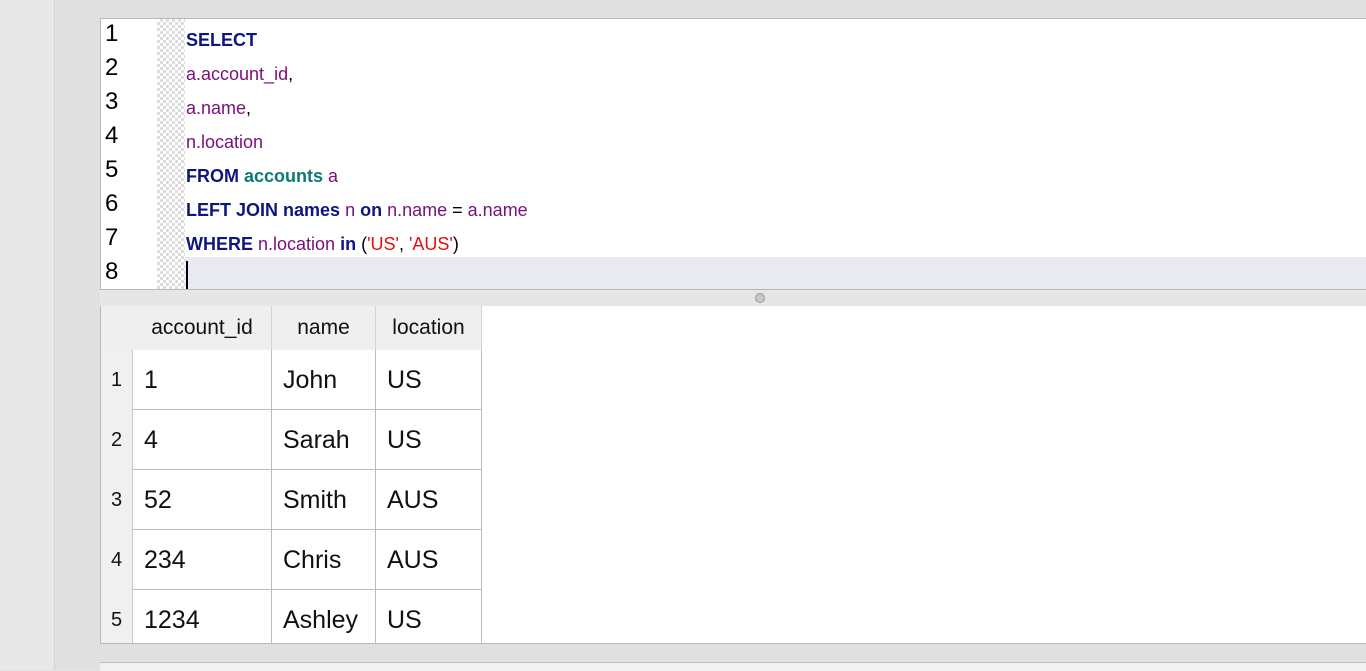 The width and height of the screenshot is (1366, 671). I want to click on code-token: WHERE, so click(219, 244).